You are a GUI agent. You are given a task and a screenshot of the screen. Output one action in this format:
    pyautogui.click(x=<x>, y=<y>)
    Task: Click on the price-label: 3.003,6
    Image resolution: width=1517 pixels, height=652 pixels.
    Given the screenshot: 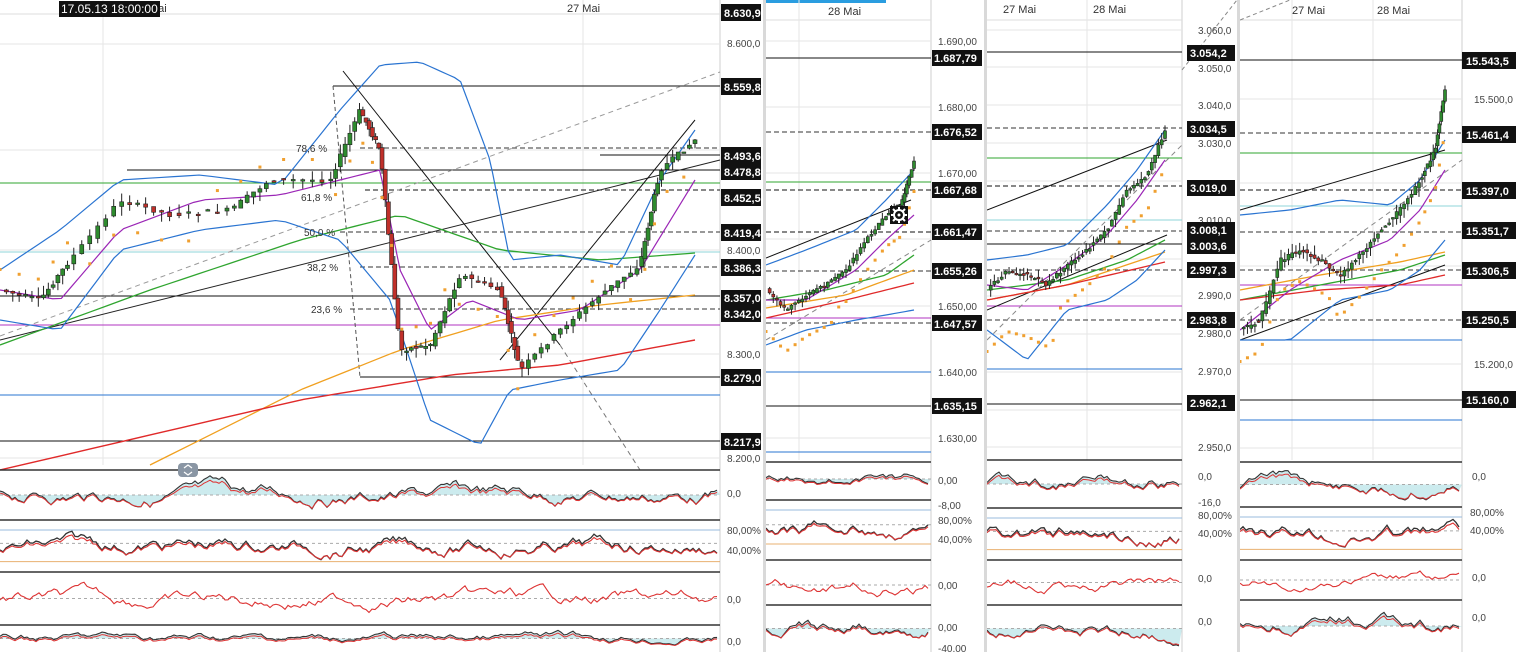 What is the action you would take?
    pyautogui.click(x=1208, y=247)
    